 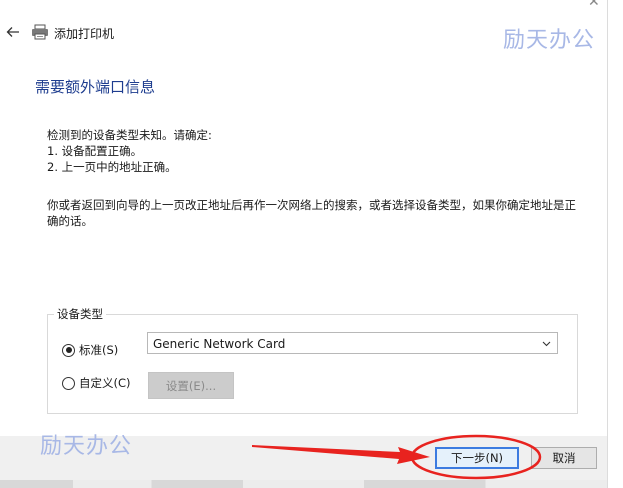 What do you see at coordinates (477, 458) in the screenshot?
I see `next-button: 下一步(N)` at bounding box center [477, 458].